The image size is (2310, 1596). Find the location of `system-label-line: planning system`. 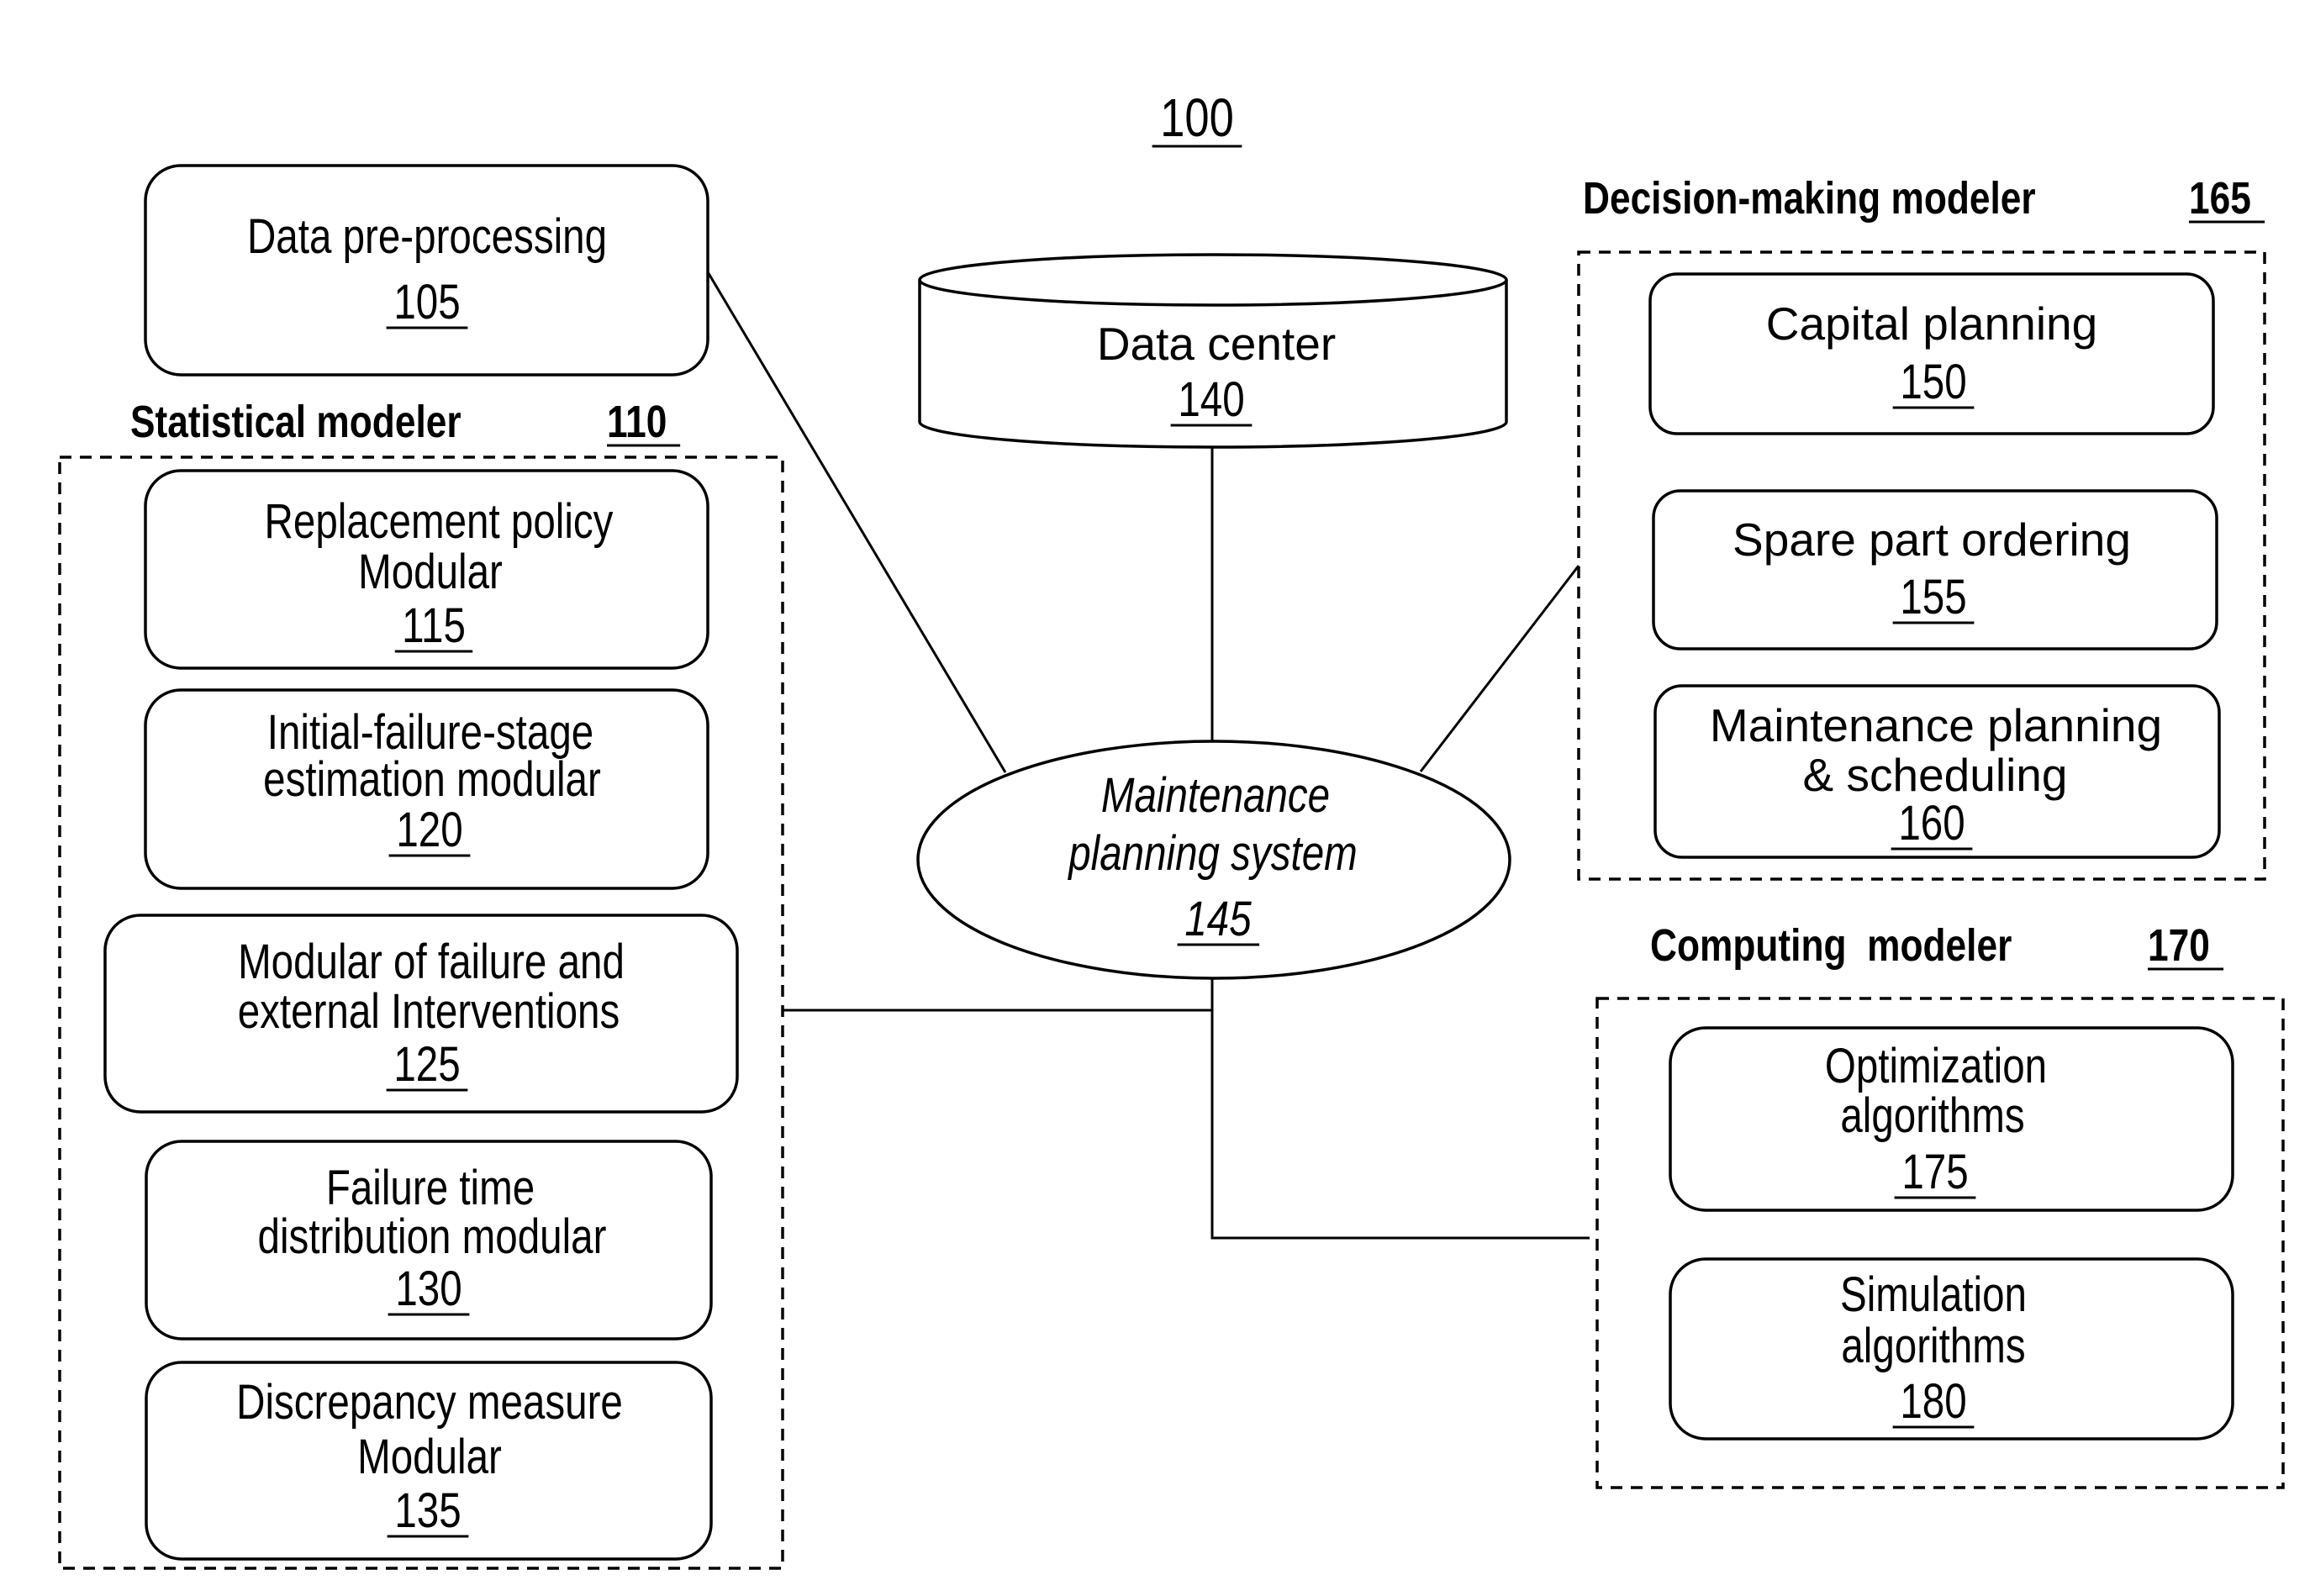

system-label-line: planning system is located at coordinates (1212, 854).